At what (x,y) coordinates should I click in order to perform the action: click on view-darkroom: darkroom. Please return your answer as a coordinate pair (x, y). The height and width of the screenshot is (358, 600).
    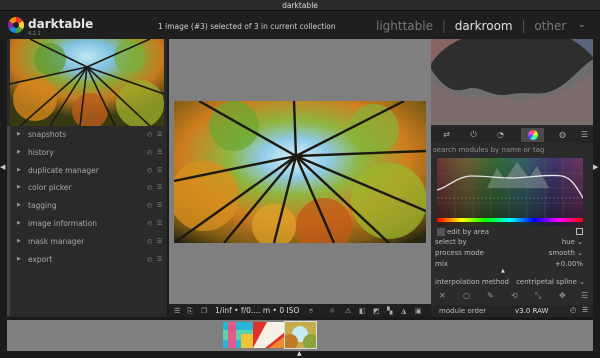
    Looking at the image, I should click on (484, 26).